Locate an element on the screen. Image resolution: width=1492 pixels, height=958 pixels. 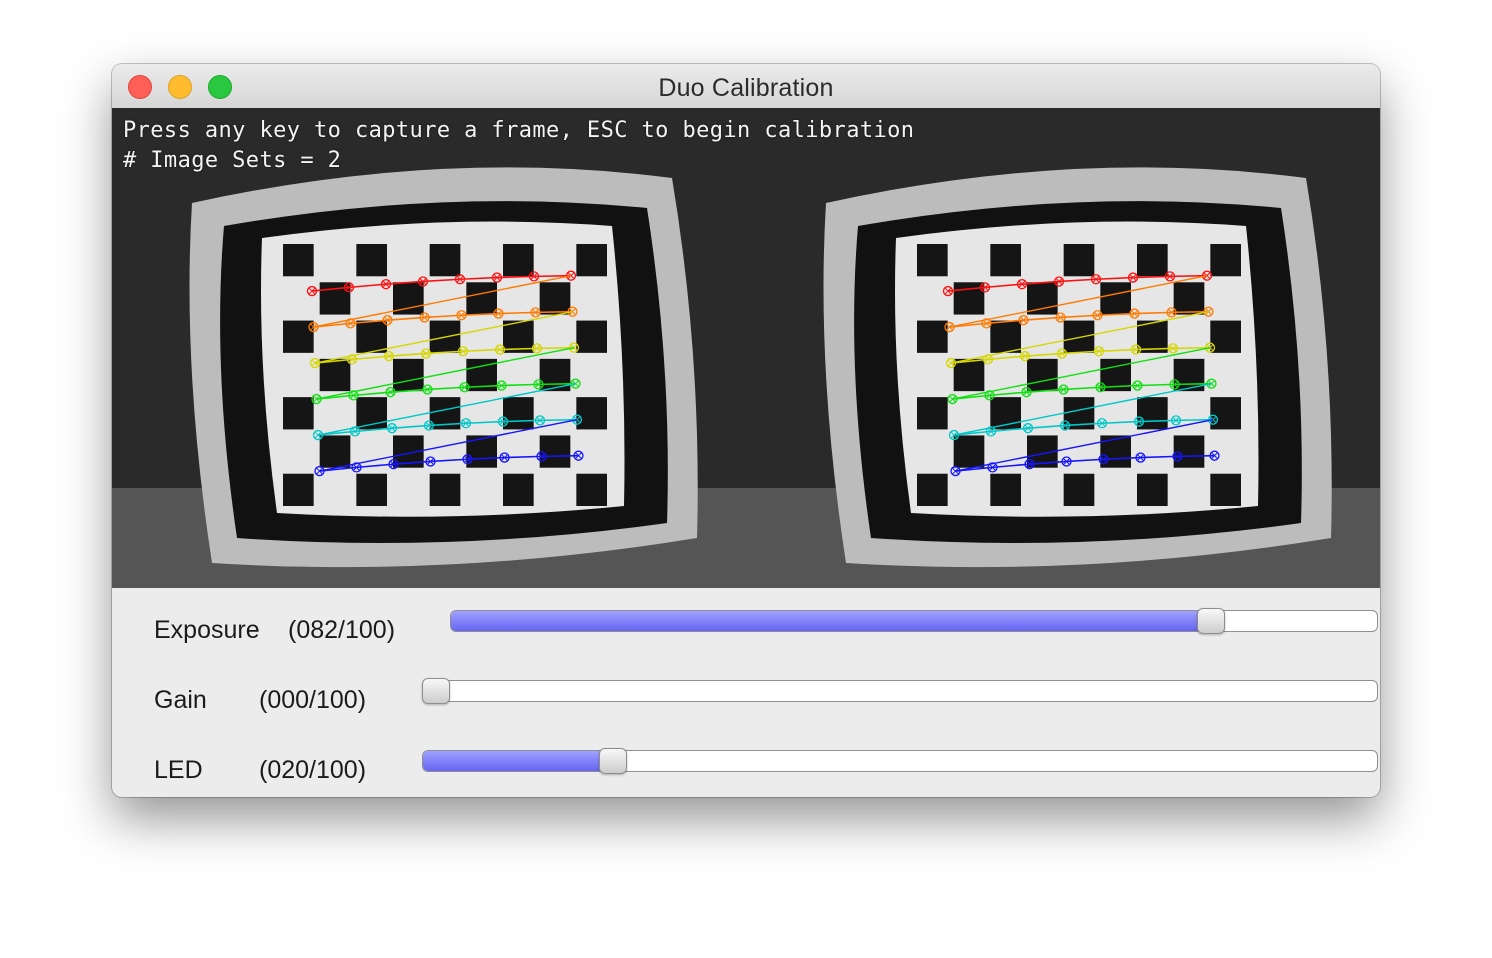
gain-slider is located at coordinates (900, 691).